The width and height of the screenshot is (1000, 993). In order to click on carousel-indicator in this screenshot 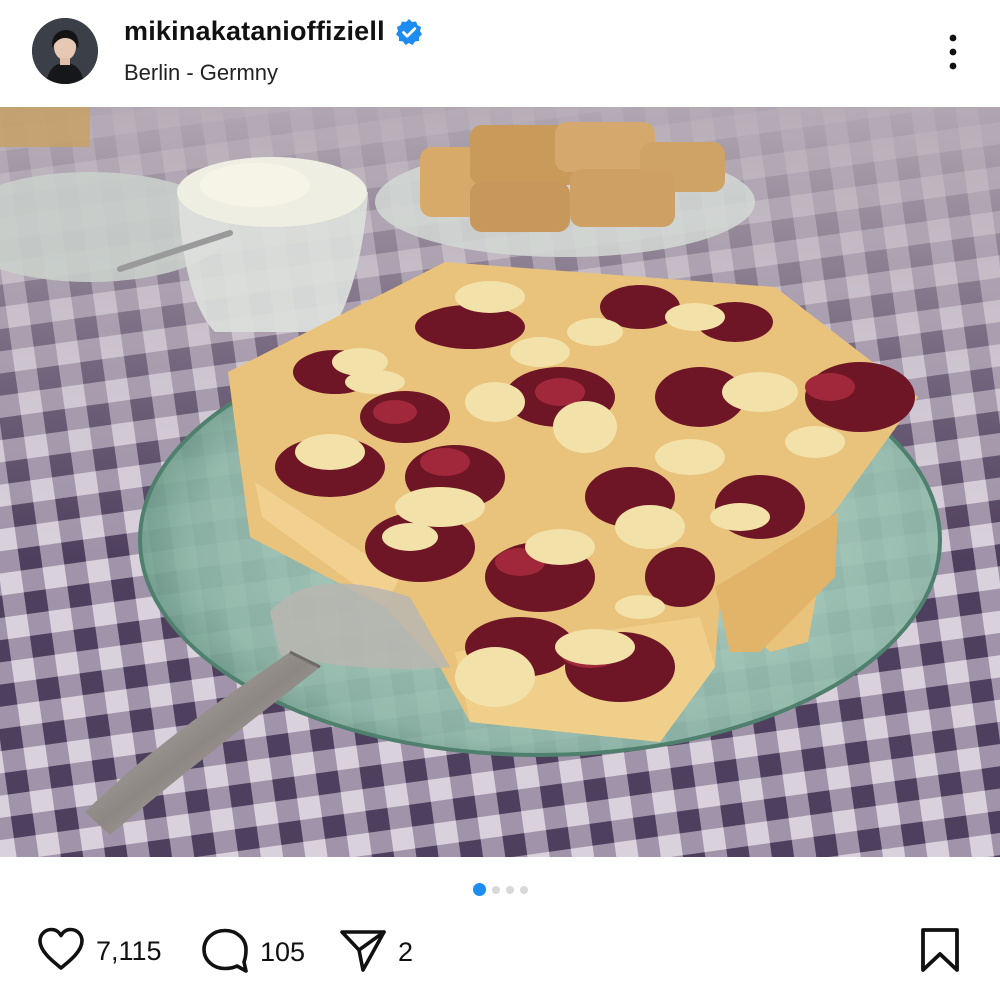, I will do `click(500, 890)`.